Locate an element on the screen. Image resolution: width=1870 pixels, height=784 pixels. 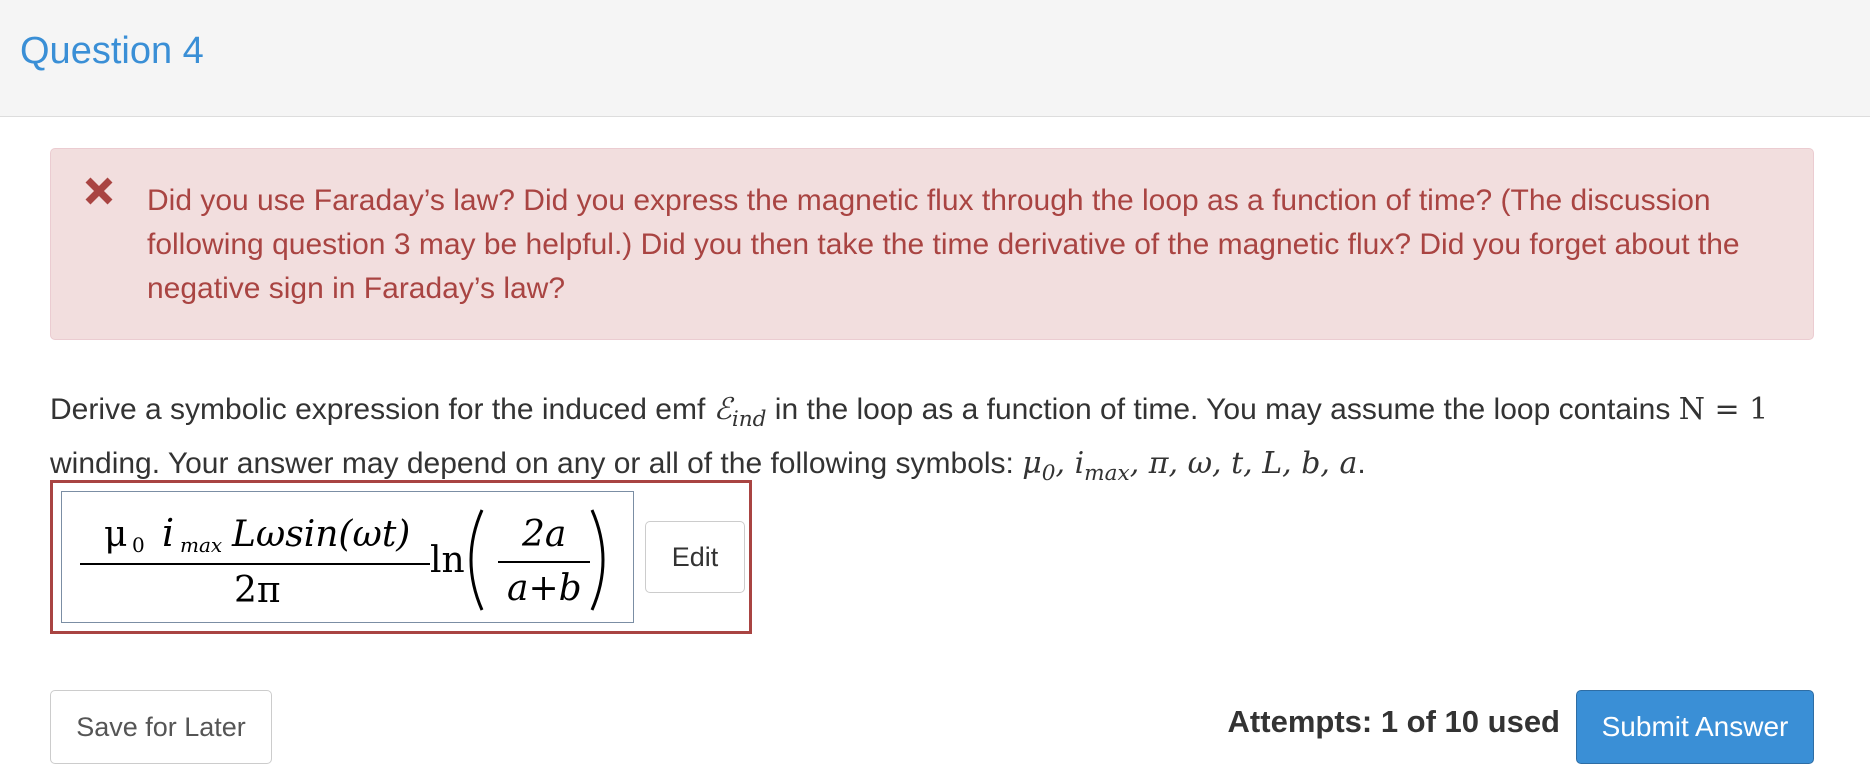
attempts-counter: Attempts: 1 of 10 used is located at coordinates (1393, 721).